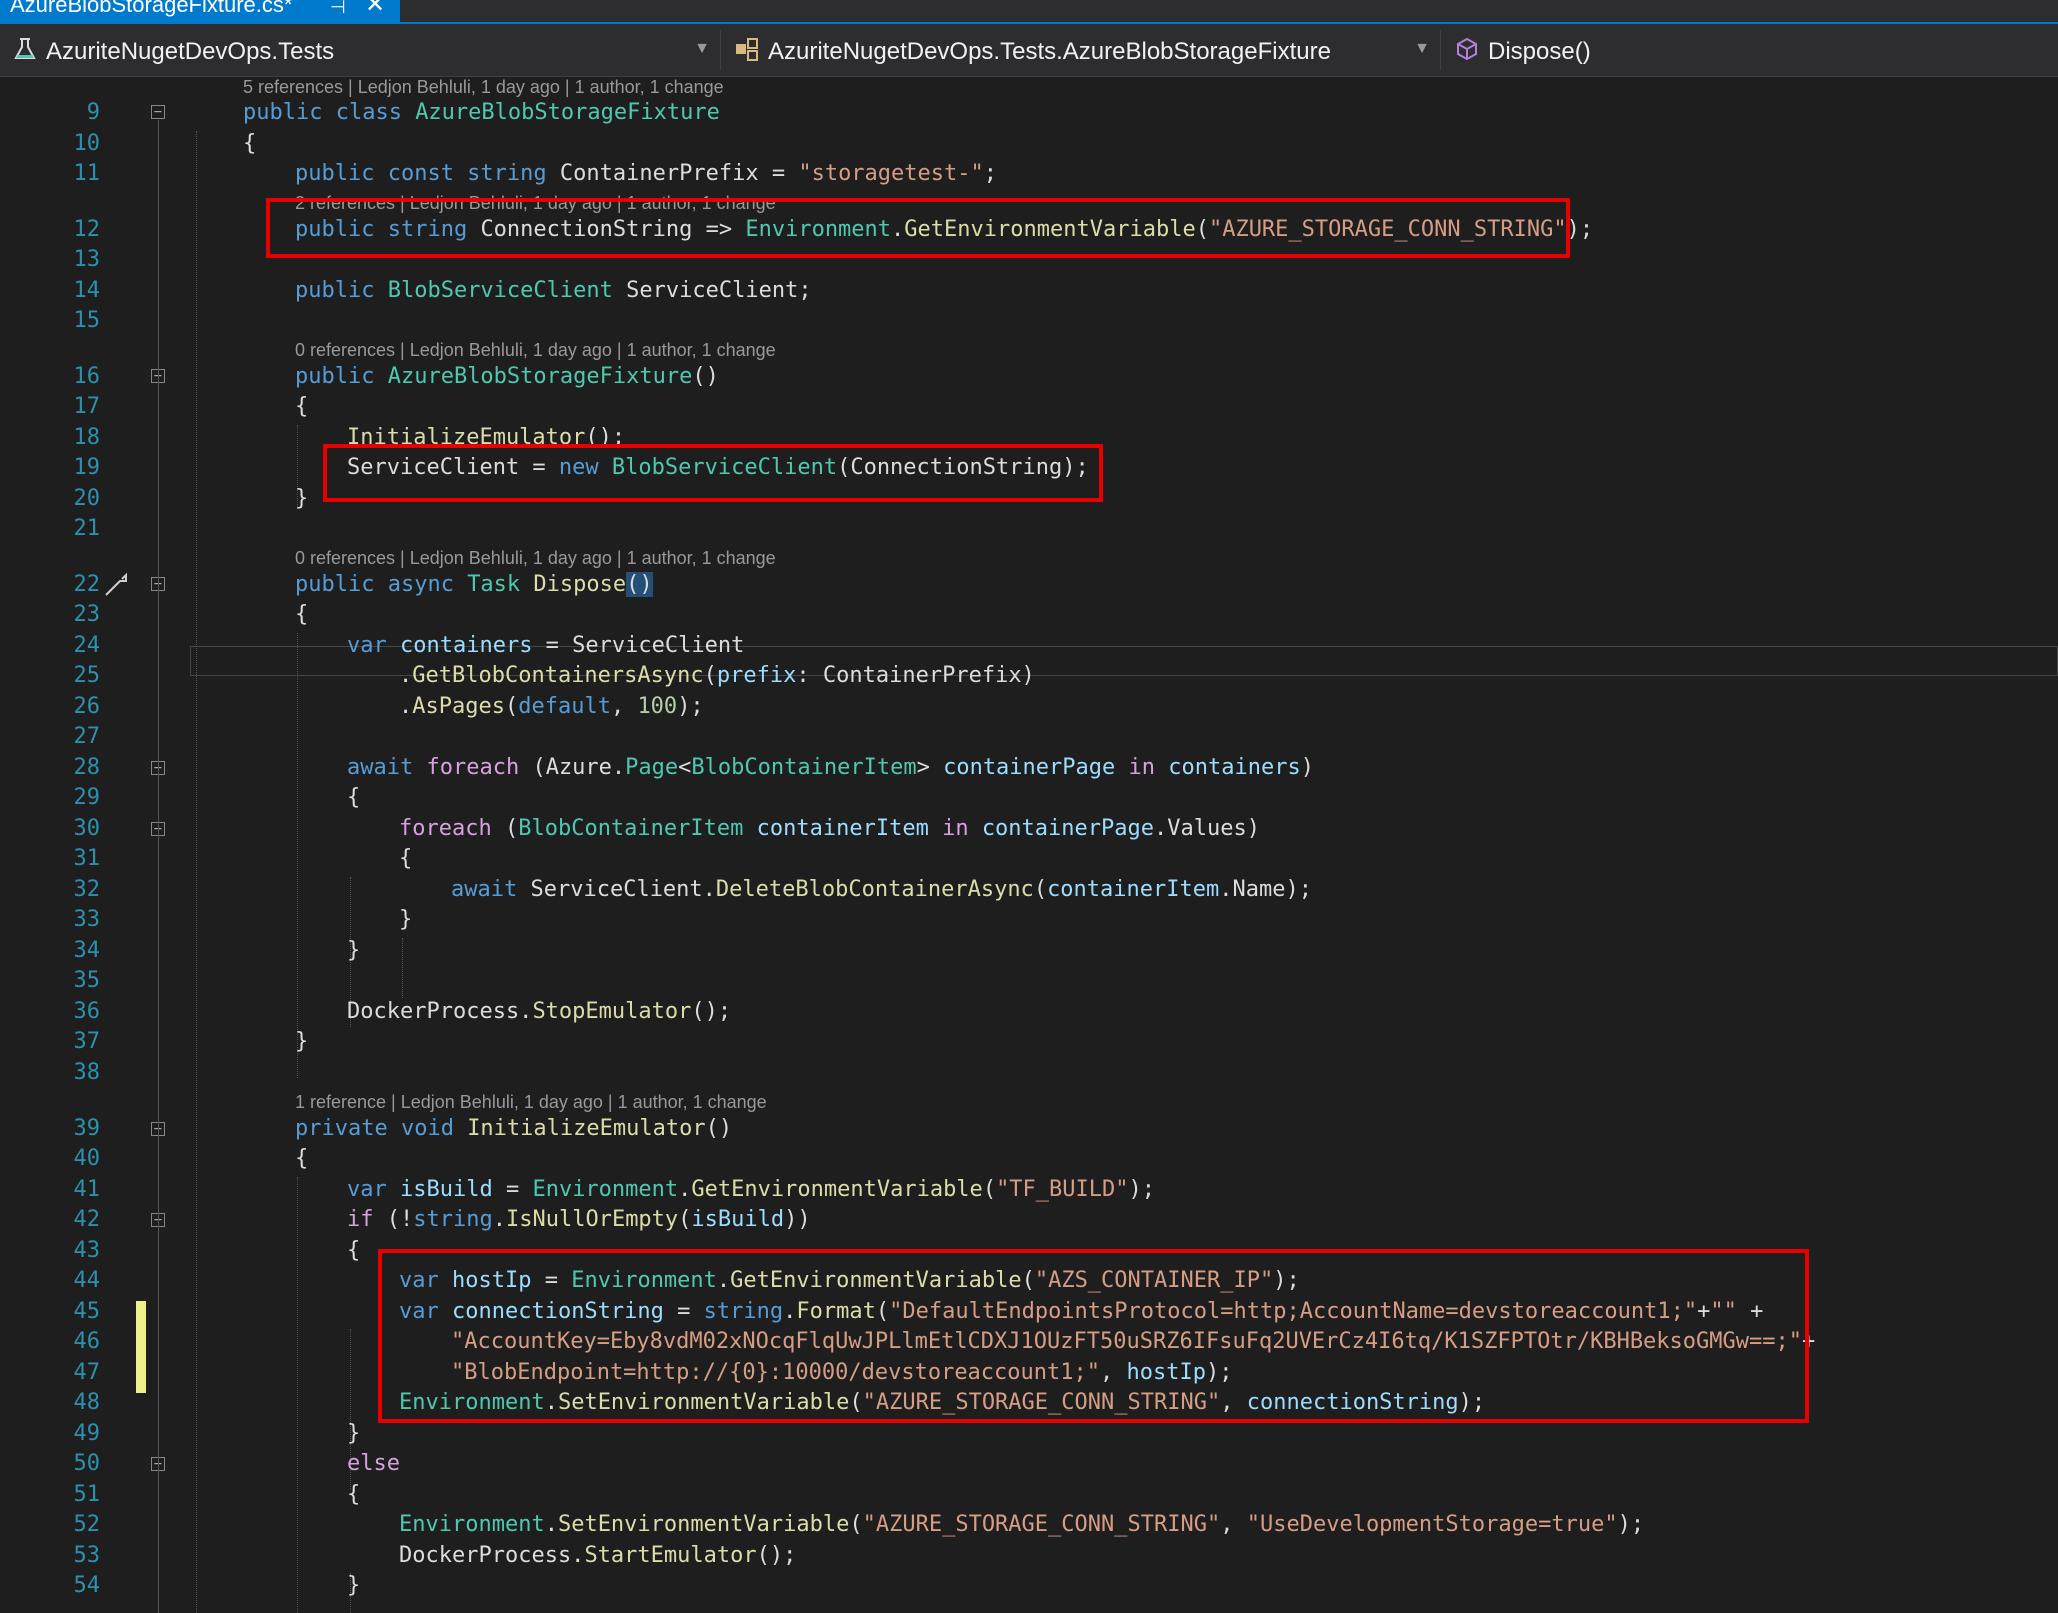 The height and width of the screenshot is (1613, 2058). I want to click on line-number: 13, so click(87, 259).